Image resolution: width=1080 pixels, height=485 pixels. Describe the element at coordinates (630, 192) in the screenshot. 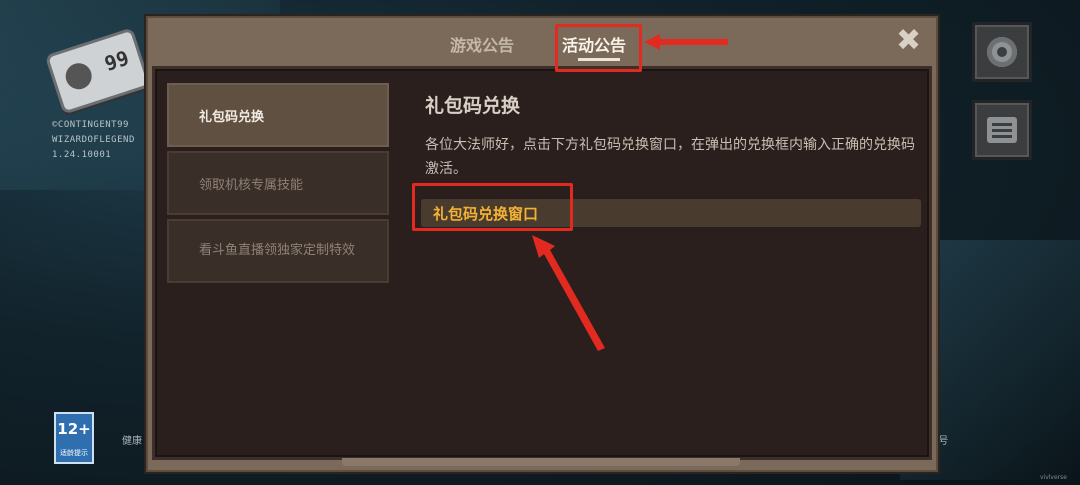

I see `annotation-arrows` at that location.